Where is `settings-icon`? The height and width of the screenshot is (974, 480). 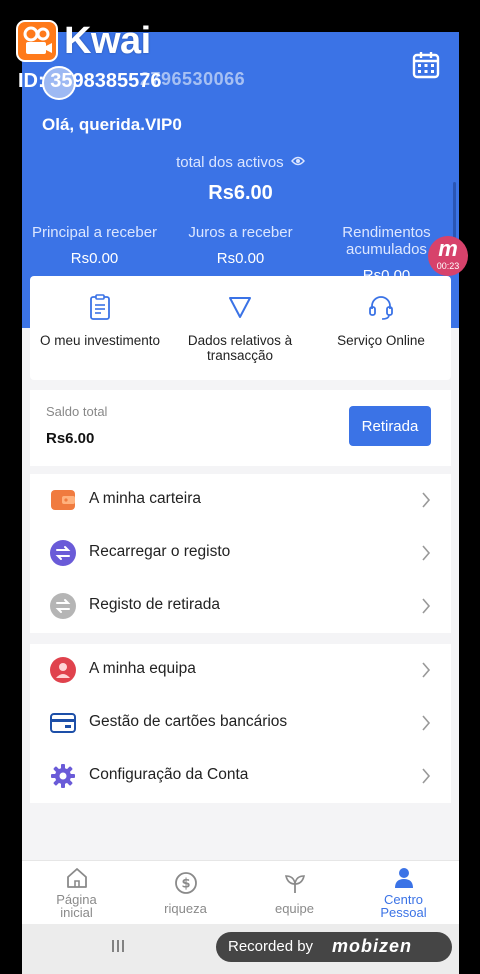 settings-icon is located at coordinates (63, 776).